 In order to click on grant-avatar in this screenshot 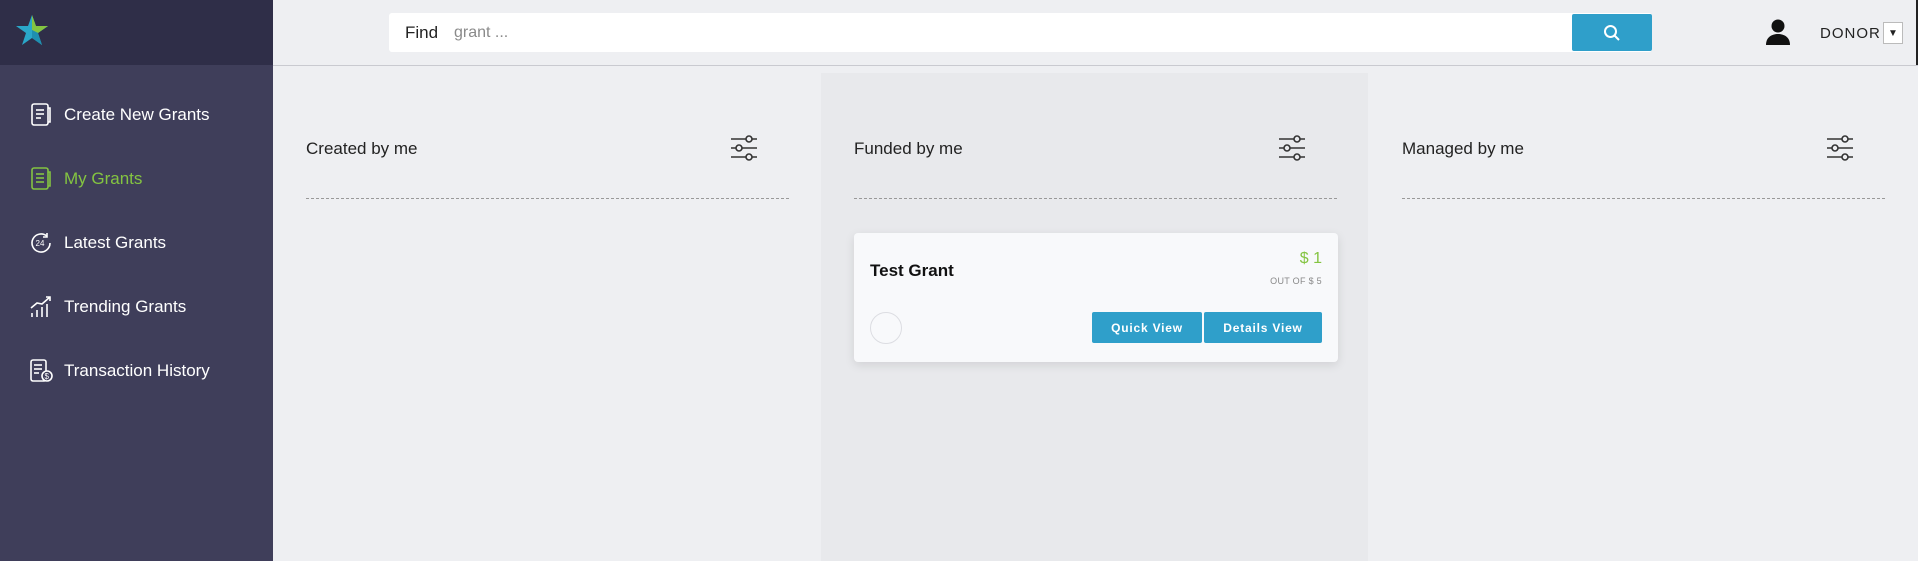, I will do `click(886, 328)`.